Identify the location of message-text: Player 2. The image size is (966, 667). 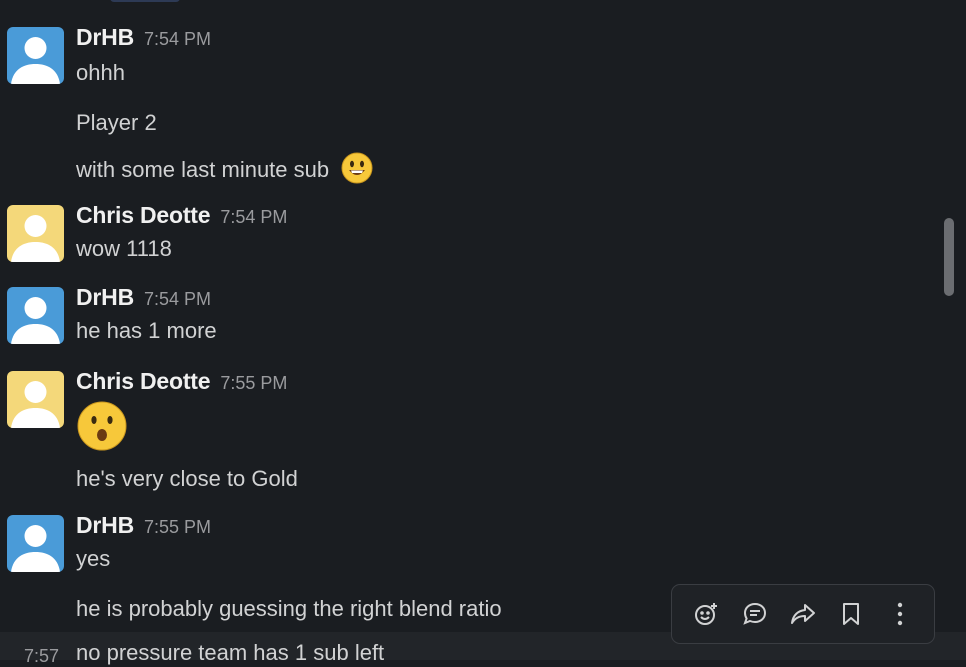
(116, 122).